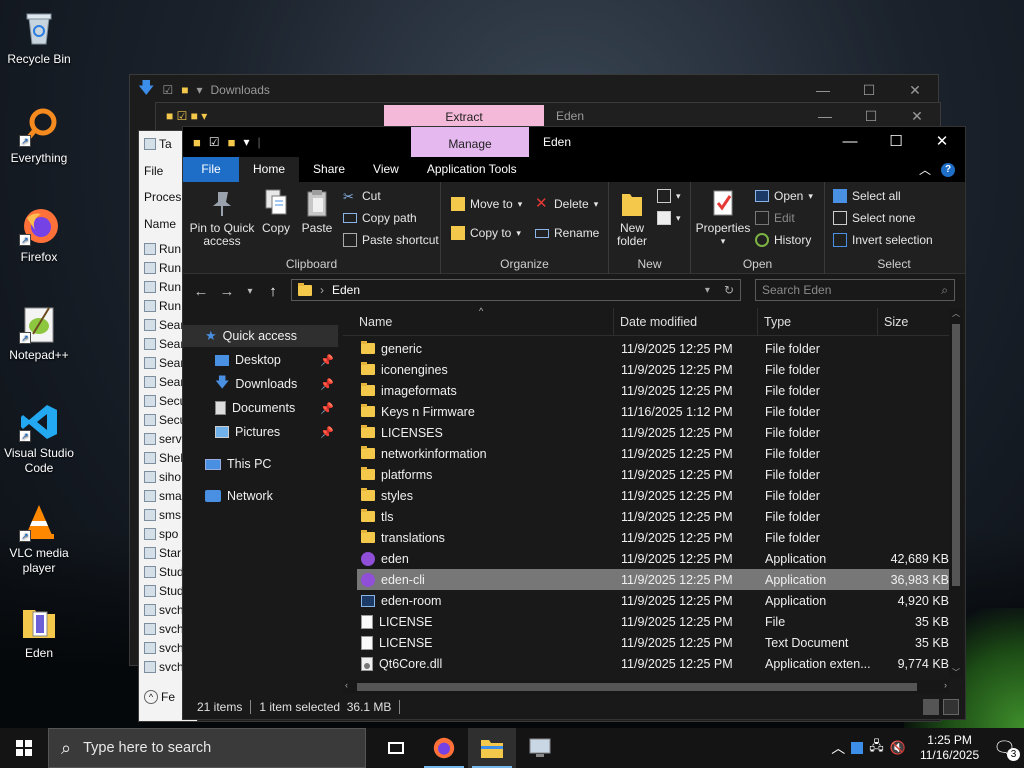 This screenshot has width=1024, height=768. Describe the element at coordinates (729, 290) in the screenshot. I see `refresh-icon: ↻` at that location.